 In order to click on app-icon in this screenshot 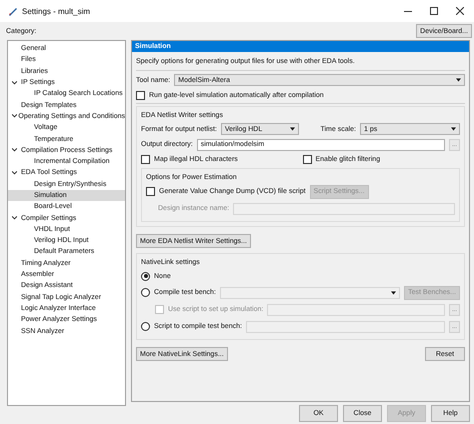, I will do `click(13, 11)`.